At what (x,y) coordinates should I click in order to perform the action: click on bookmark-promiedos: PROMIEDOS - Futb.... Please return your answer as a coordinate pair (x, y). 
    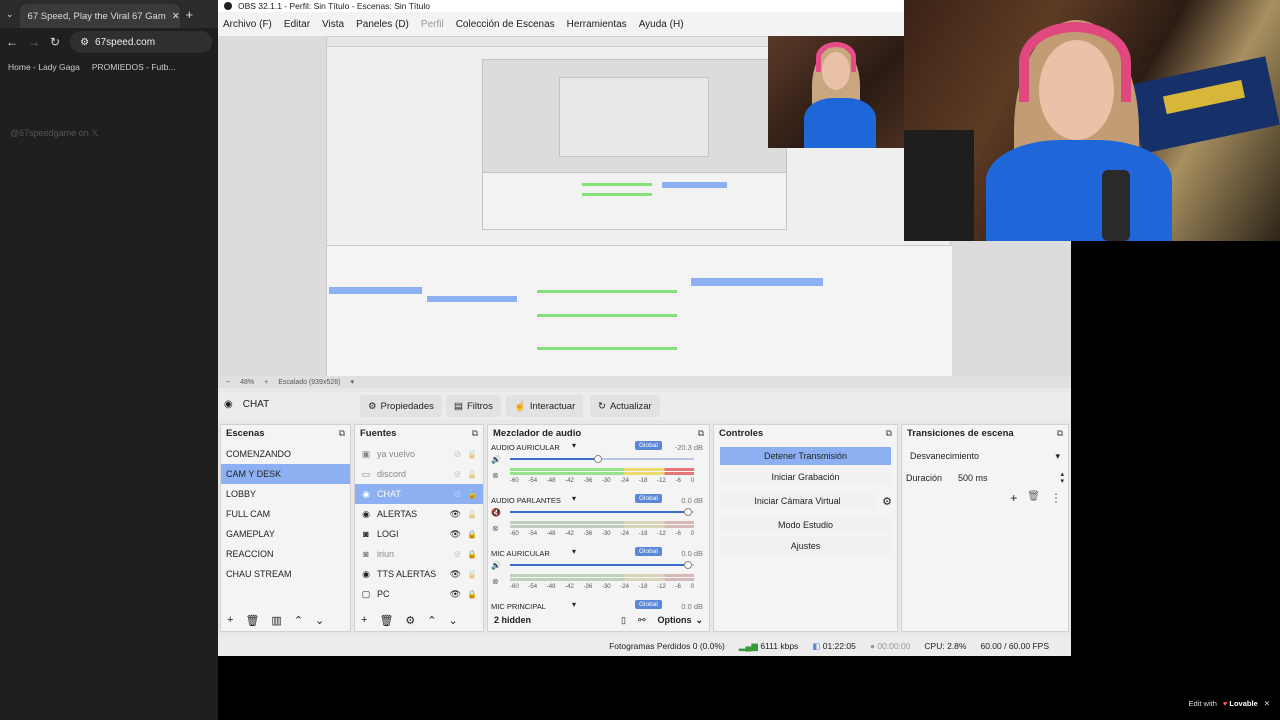
    Looking at the image, I should click on (134, 67).